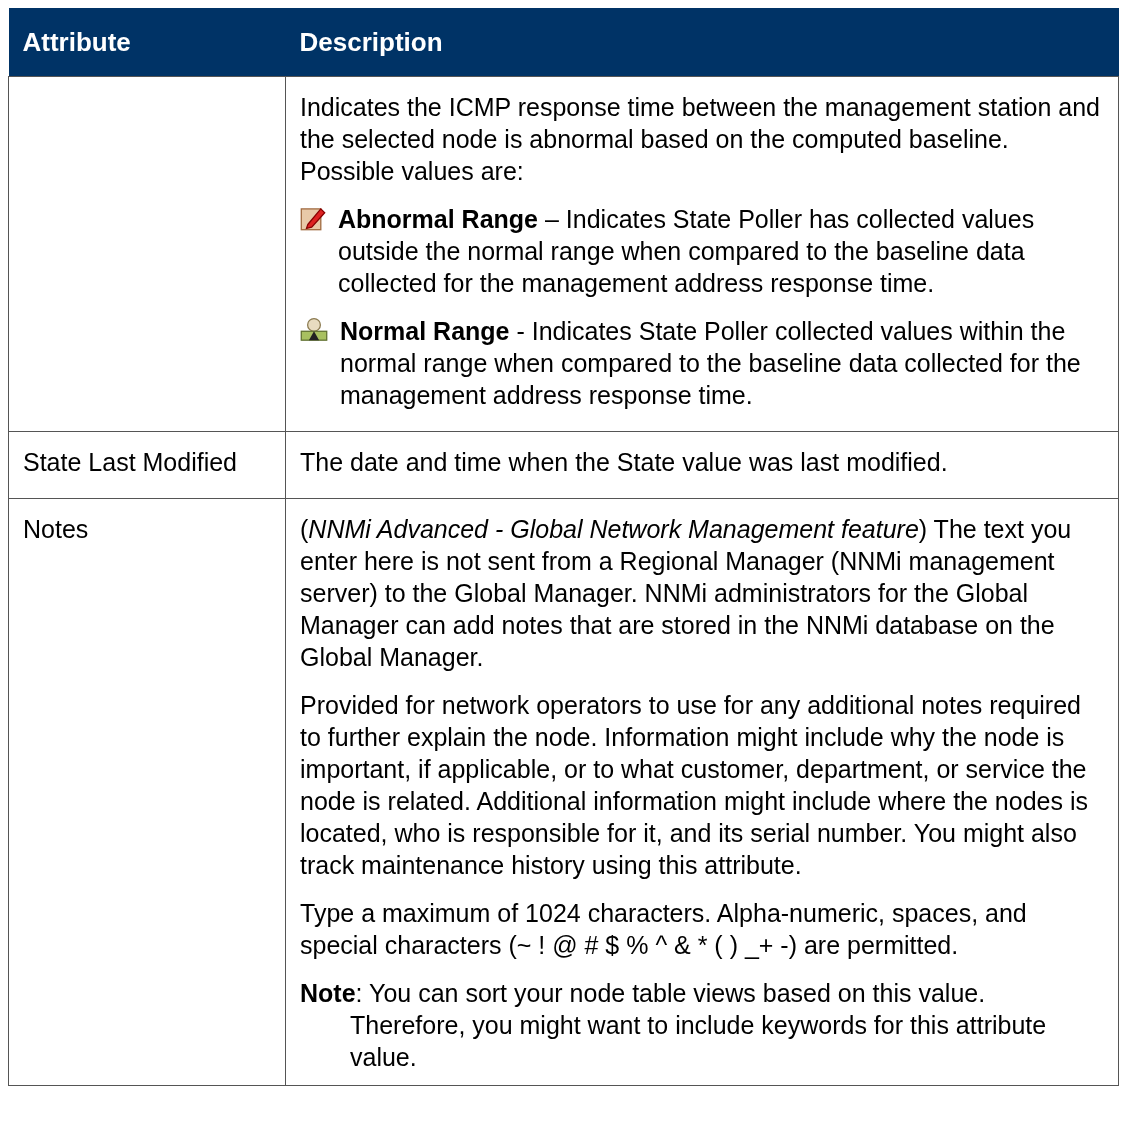 The width and height of the screenshot is (1126, 1127). I want to click on description-text: Indicates the ICMP response time between the management station and the selected node is abnormal based on the computed baseline. Possible values are:, so click(700, 139).